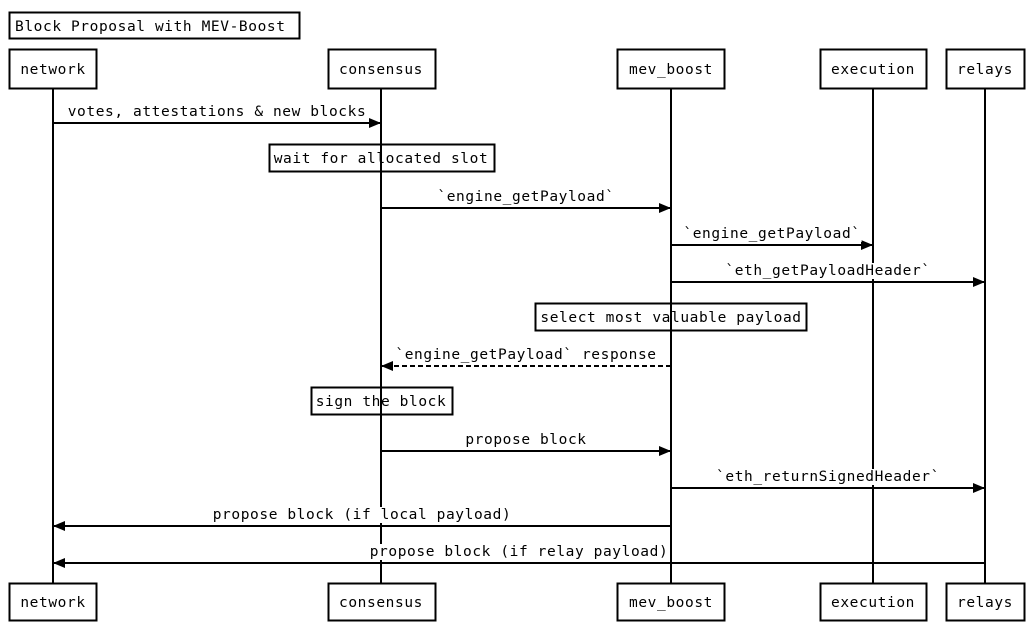  I want to click on participant-consensus-top: consensus, so click(382, 69).